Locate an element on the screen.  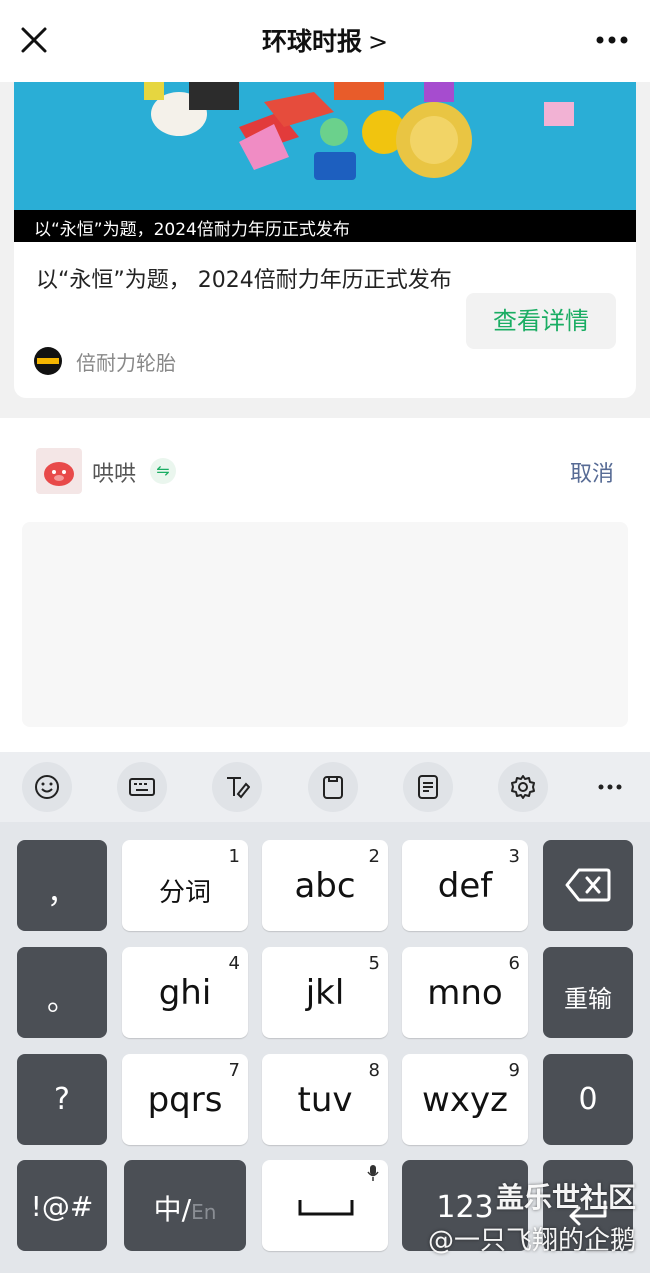
article-source: 倍耐力轮胎 is located at coordinates (105, 361).